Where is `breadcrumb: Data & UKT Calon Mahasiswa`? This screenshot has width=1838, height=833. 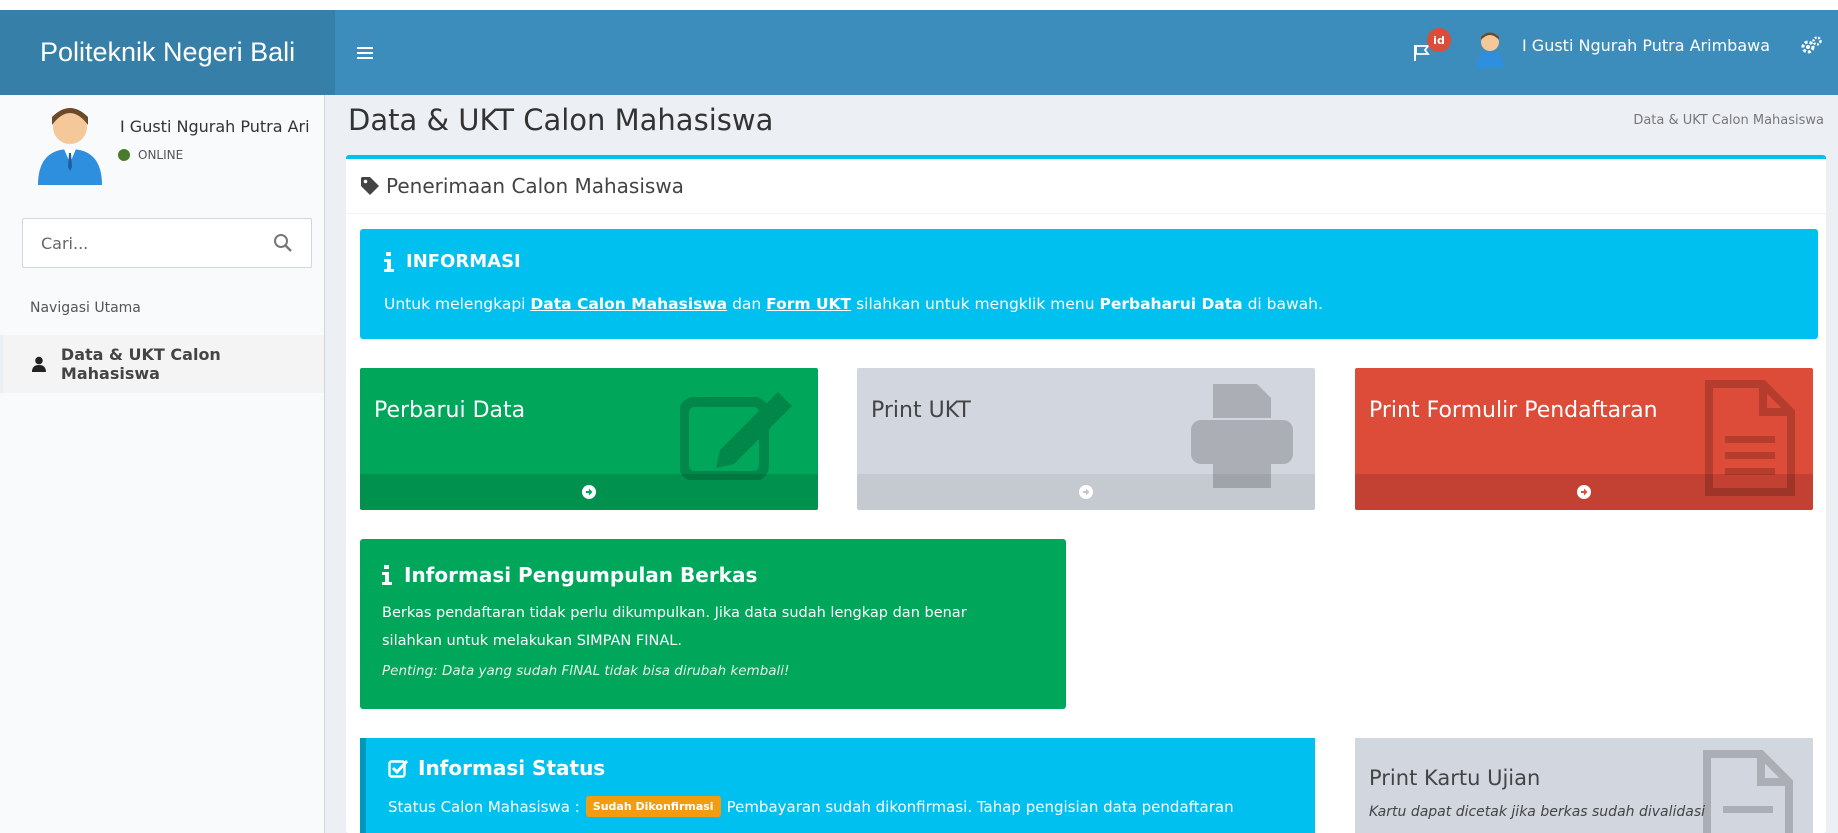
breadcrumb: Data & UKT Calon Mahasiswa is located at coordinates (1728, 120).